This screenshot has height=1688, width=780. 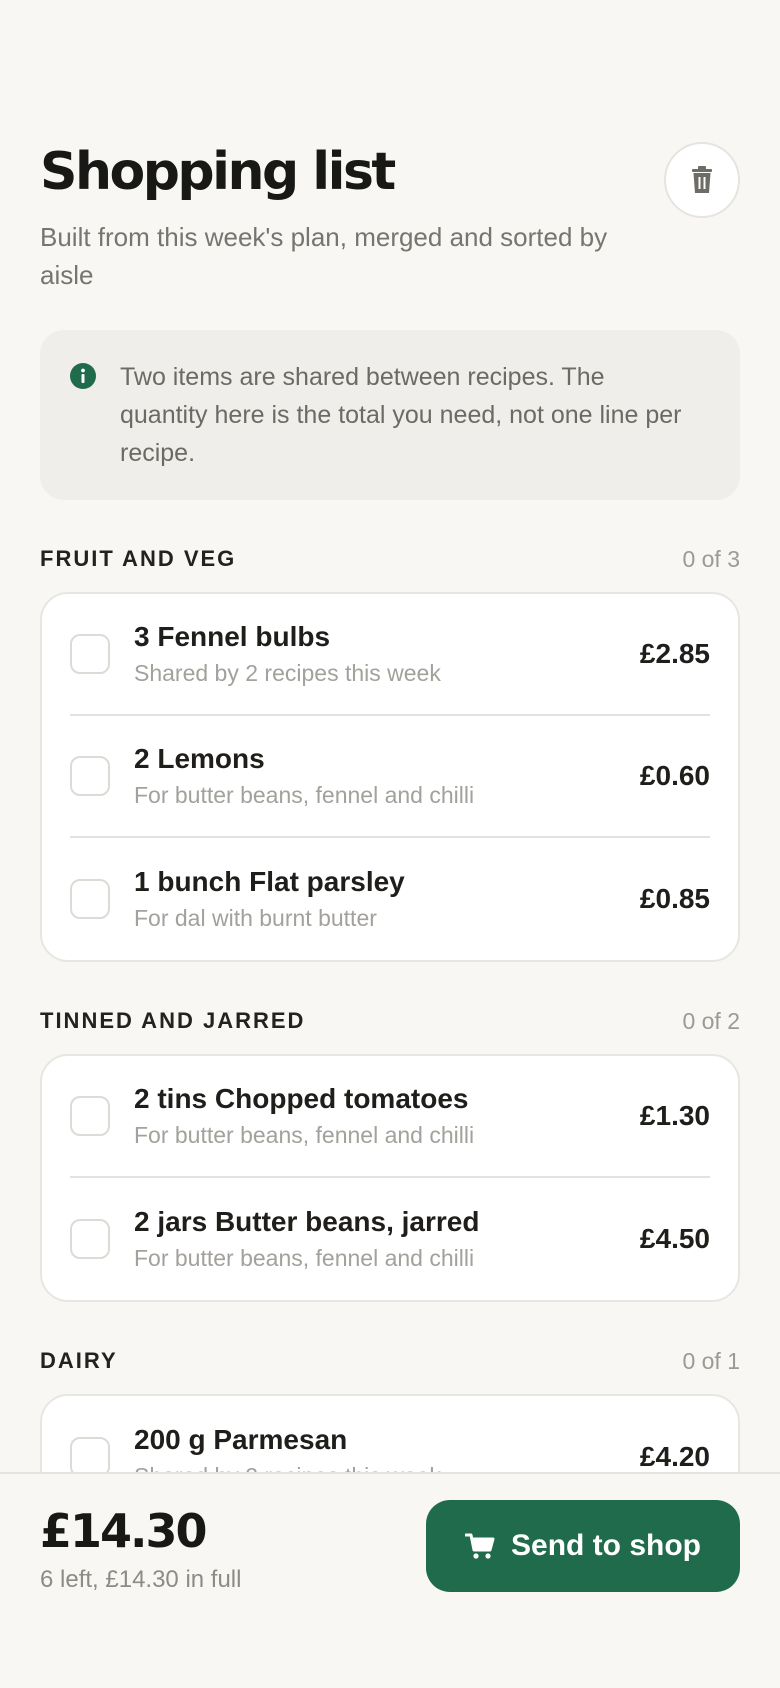 I want to click on item-name: 1 bunch Flat parsley, so click(x=269, y=881).